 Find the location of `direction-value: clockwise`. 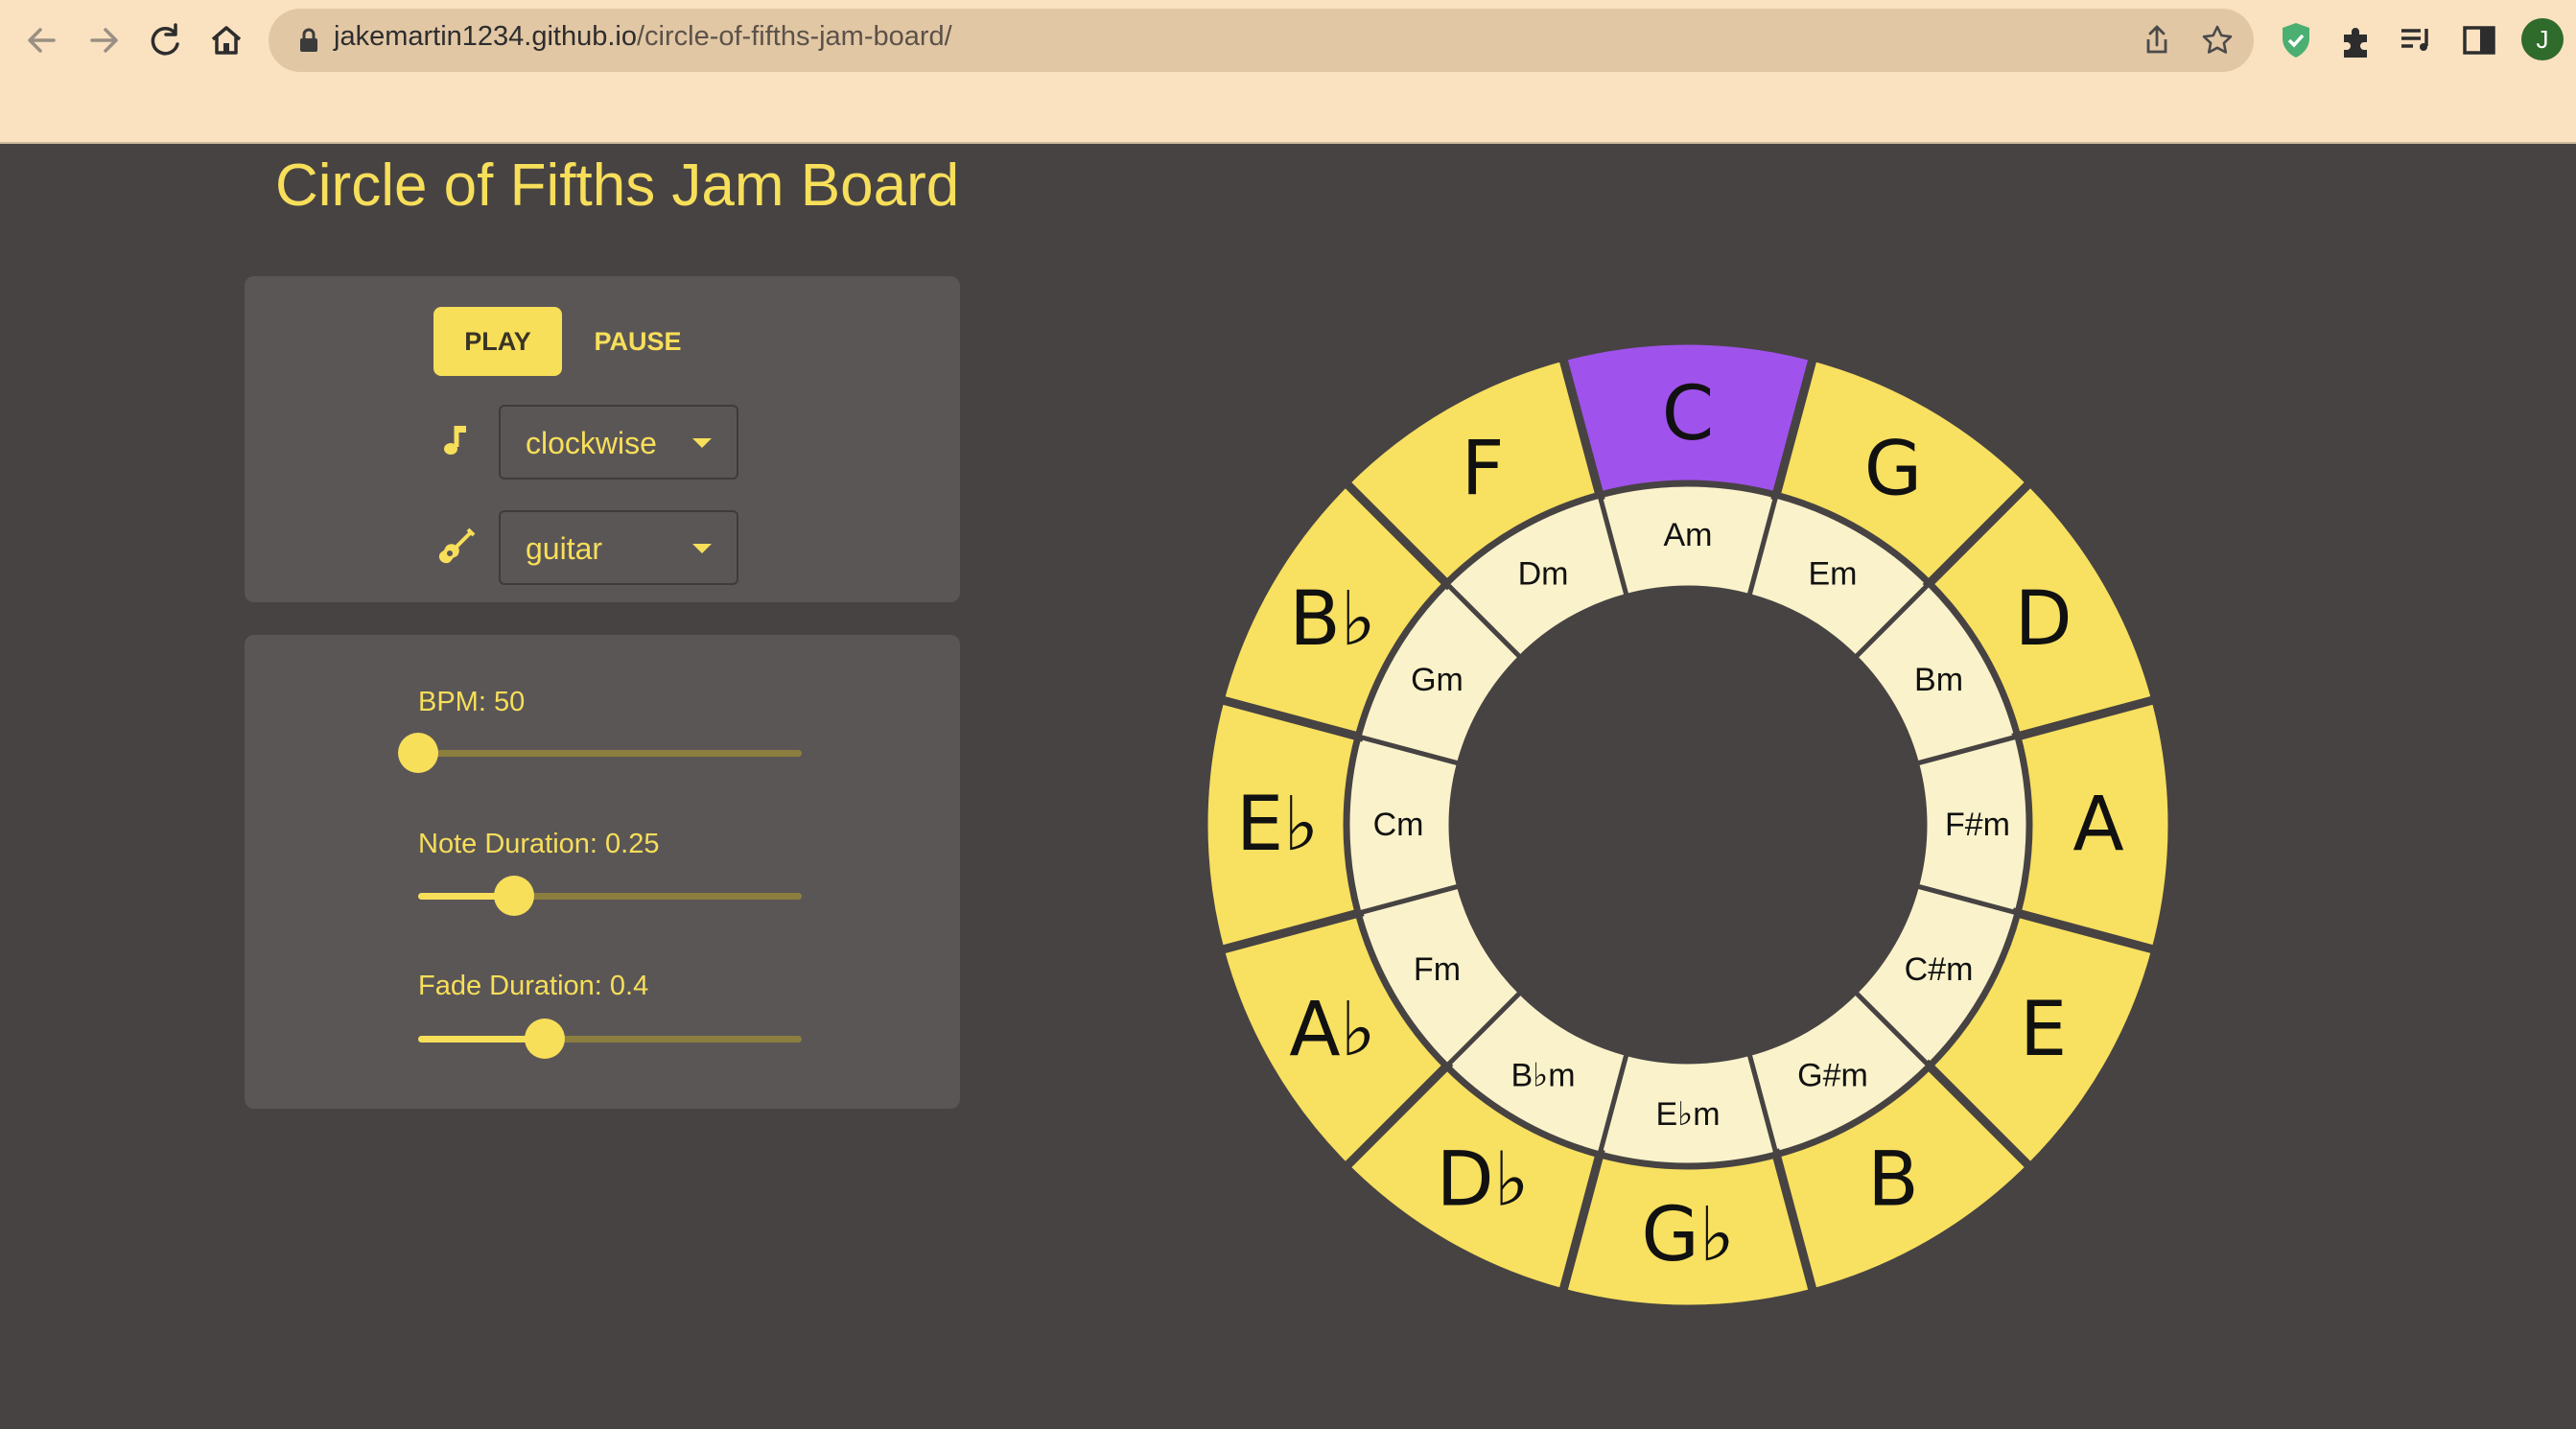

direction-value: clockwise is located at coordinates (591, 443).